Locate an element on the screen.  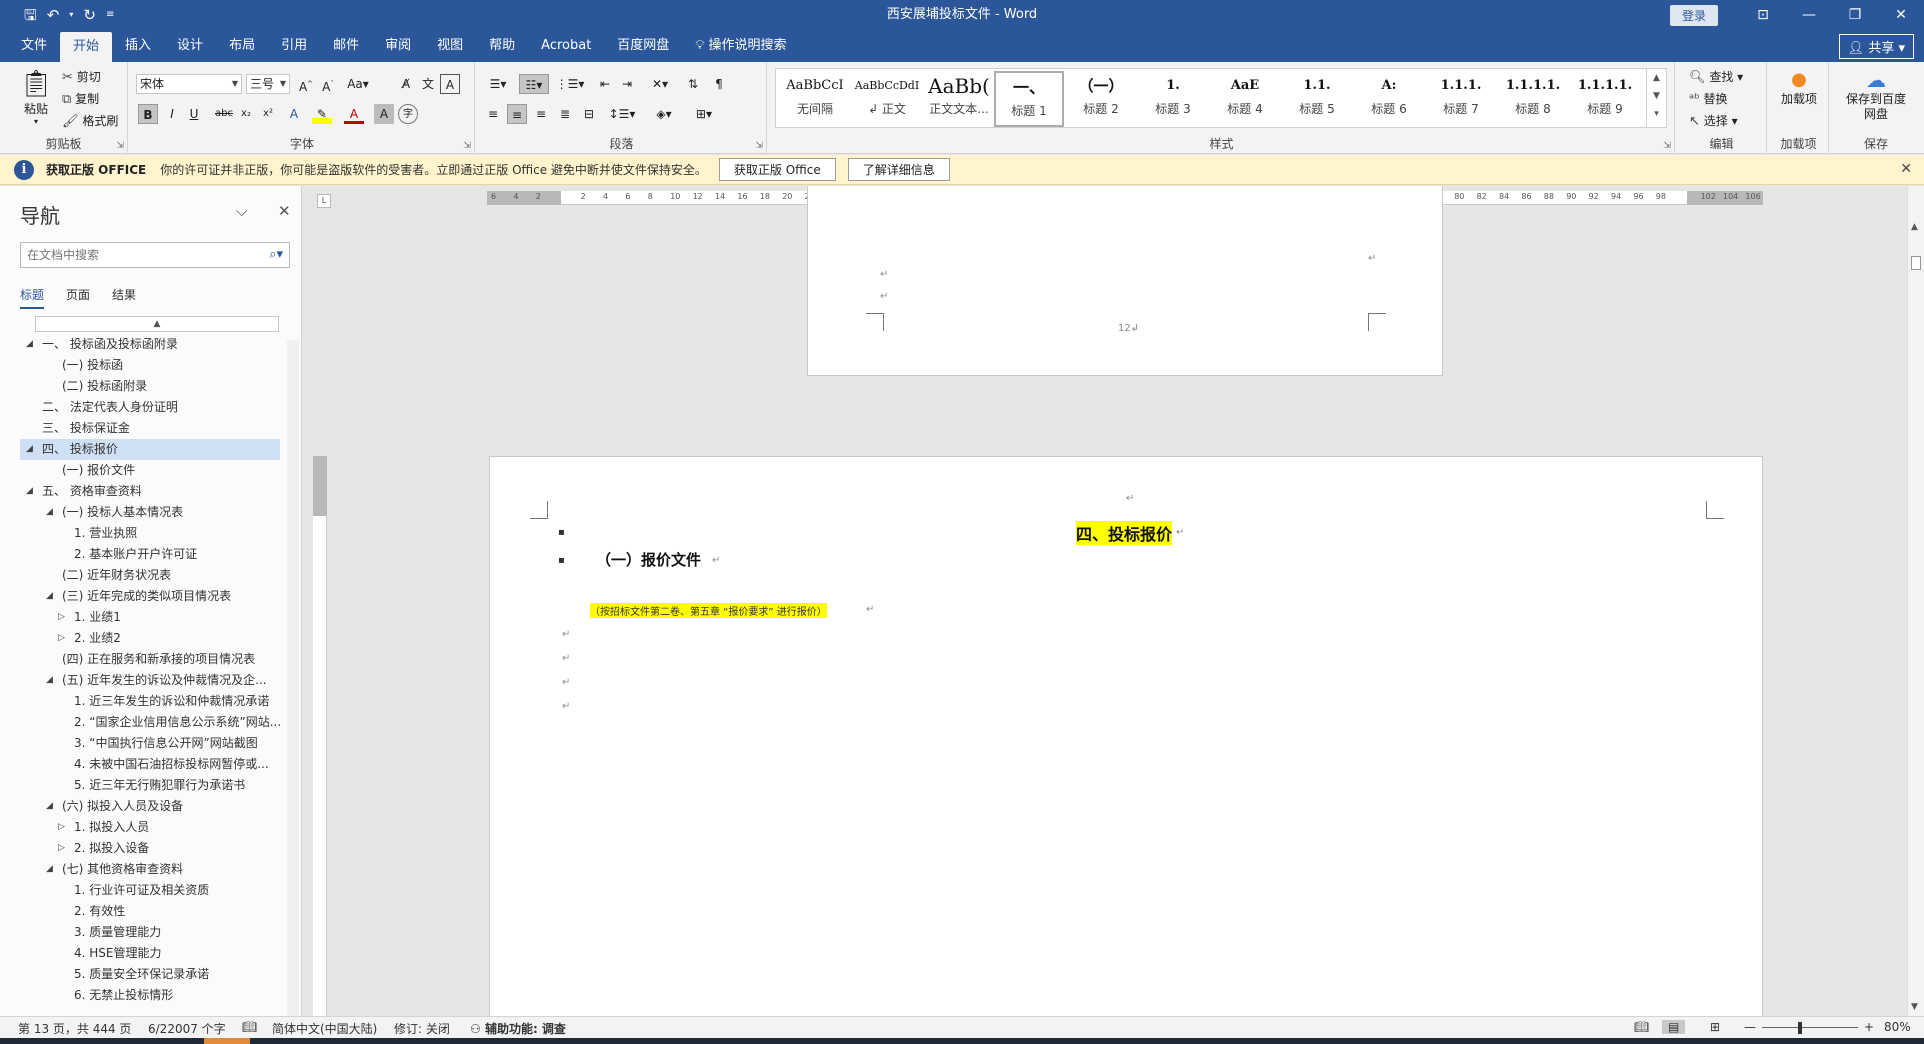
nav-heading-item: 2. 有效性 is located at coordinates (150, 911).